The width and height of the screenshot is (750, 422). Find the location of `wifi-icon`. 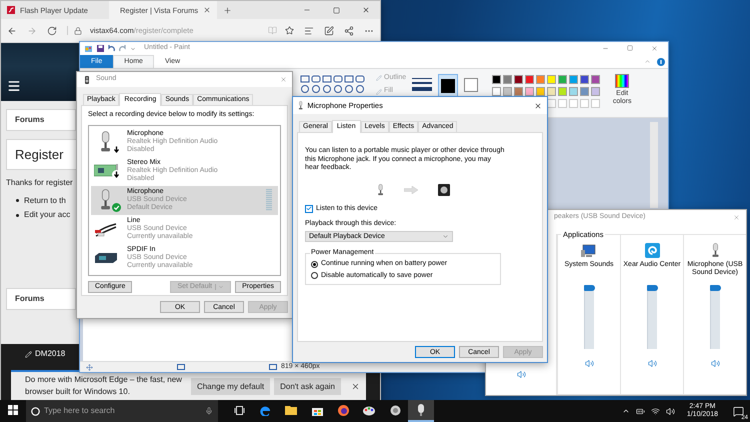

wifi-icon is located at coordinates (655, 411).